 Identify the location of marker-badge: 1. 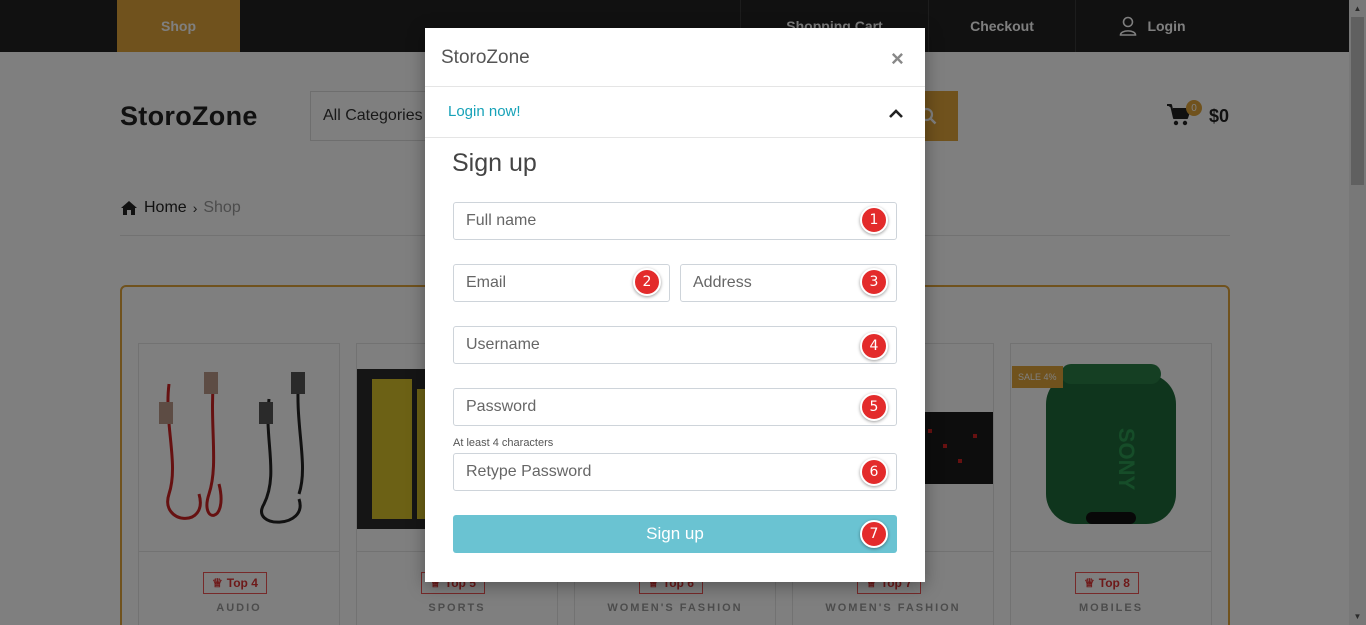
(874, 220).